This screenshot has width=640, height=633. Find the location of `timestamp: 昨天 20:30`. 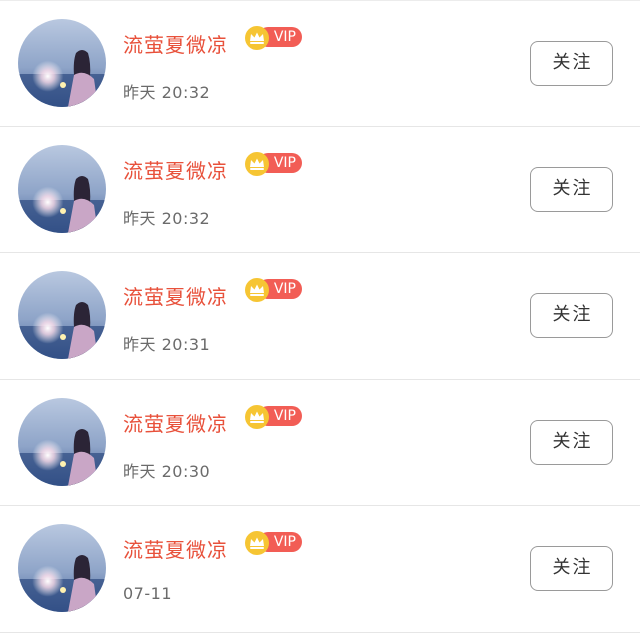

timestamp: 昨天 20:30 is located at coordinates (167, 471).